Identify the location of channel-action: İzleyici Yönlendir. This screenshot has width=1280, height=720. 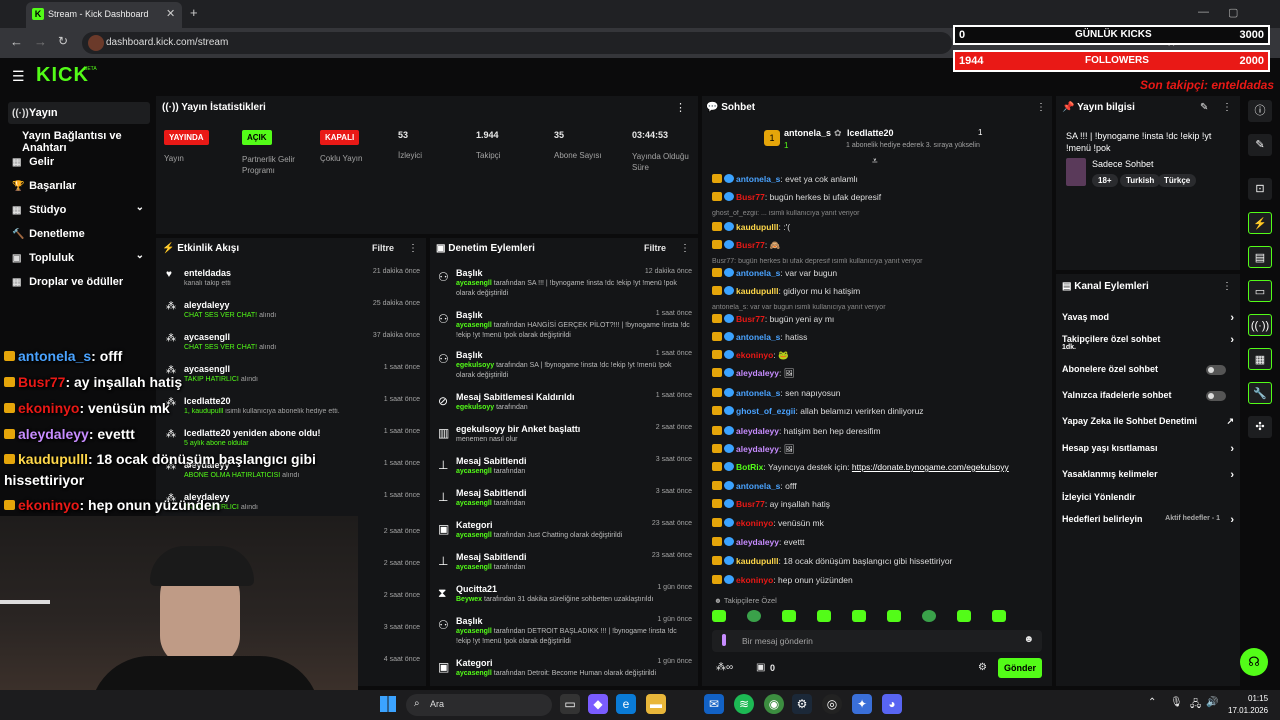
(1148, 501).